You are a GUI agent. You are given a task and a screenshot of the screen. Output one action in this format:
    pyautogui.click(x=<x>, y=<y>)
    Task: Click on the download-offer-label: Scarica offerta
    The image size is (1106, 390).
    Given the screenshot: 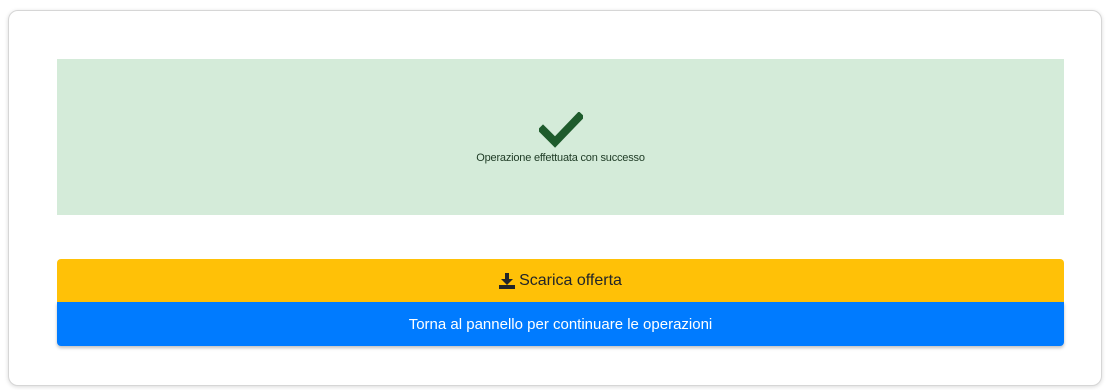 What is the action you would take?
    pyautogui.click(x=570, y=280)
    